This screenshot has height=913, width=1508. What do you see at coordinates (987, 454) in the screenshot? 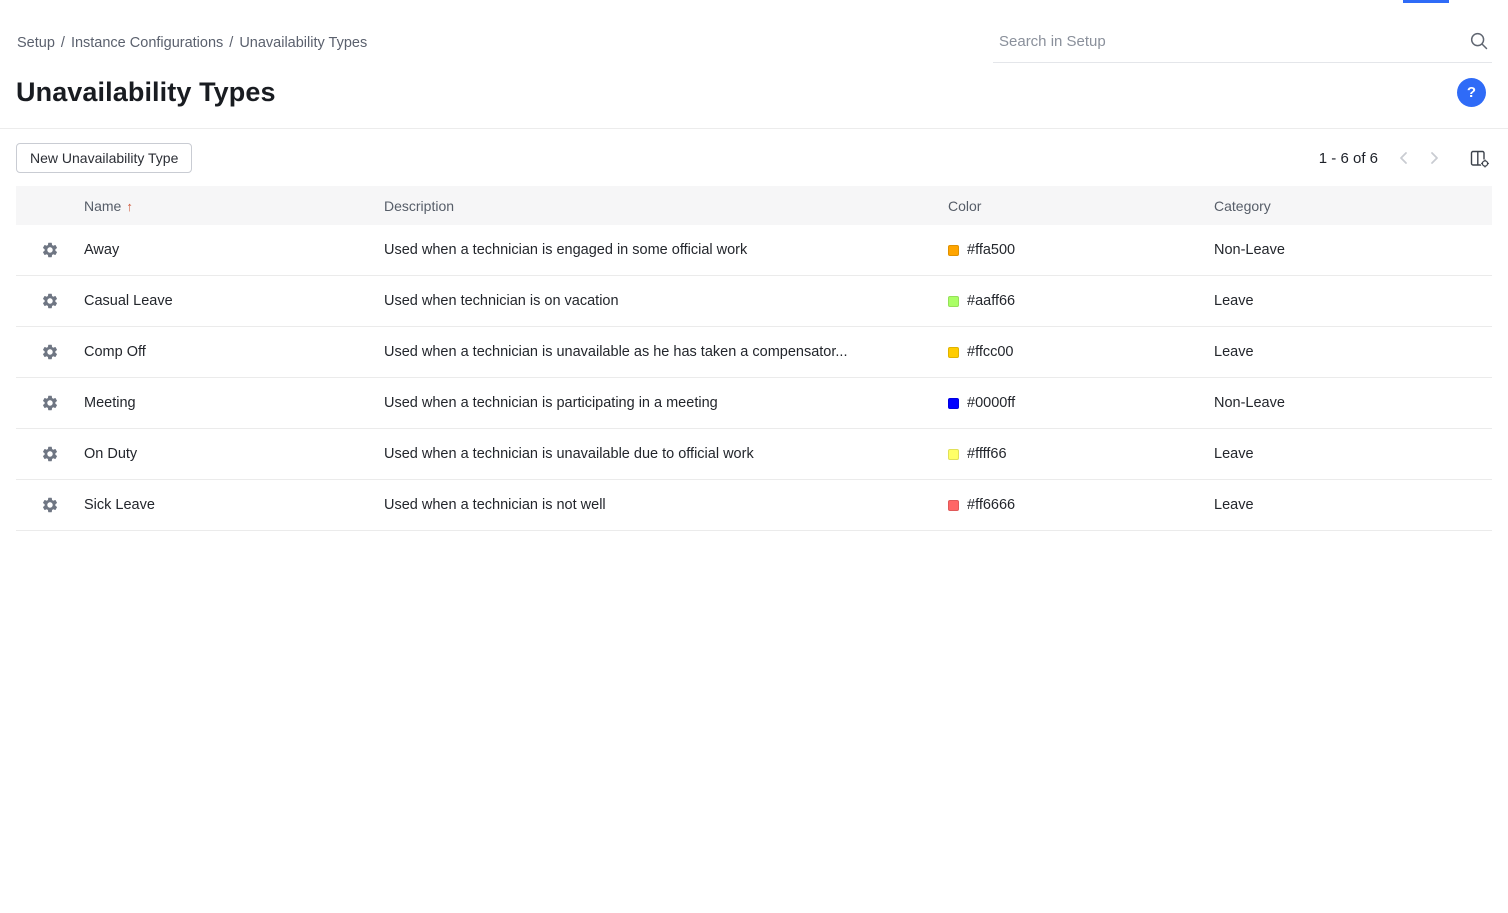
I see `color-hex: #ffff66` at bounding box center [987, 454].